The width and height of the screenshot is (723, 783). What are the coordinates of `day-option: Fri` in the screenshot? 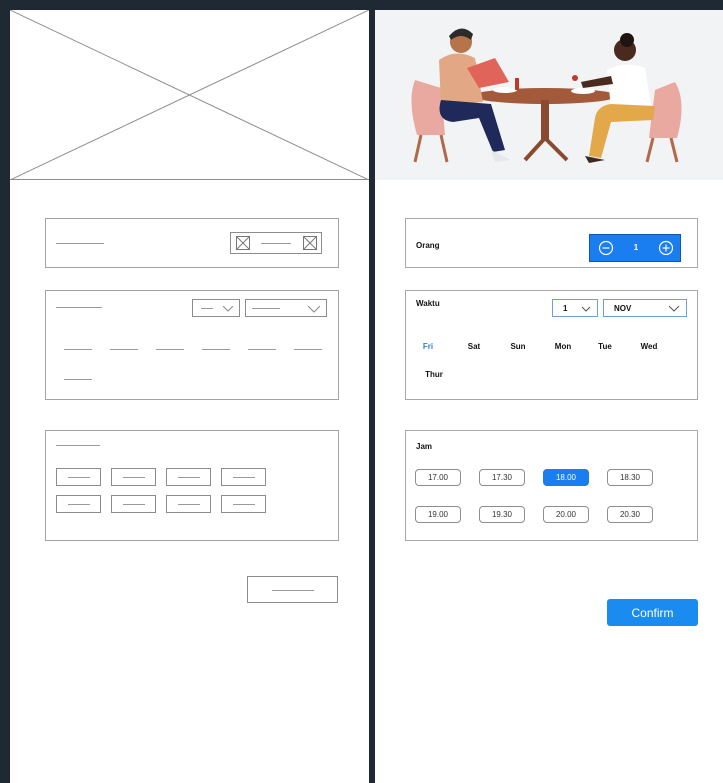 It's located at (428, 346).